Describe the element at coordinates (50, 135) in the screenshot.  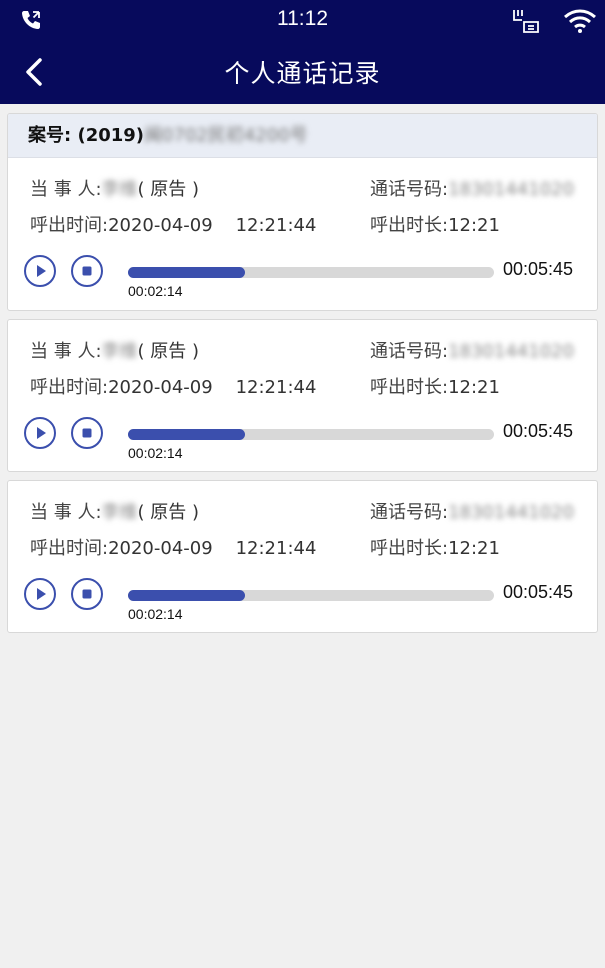
I see `case-label: 案号:` at that location.